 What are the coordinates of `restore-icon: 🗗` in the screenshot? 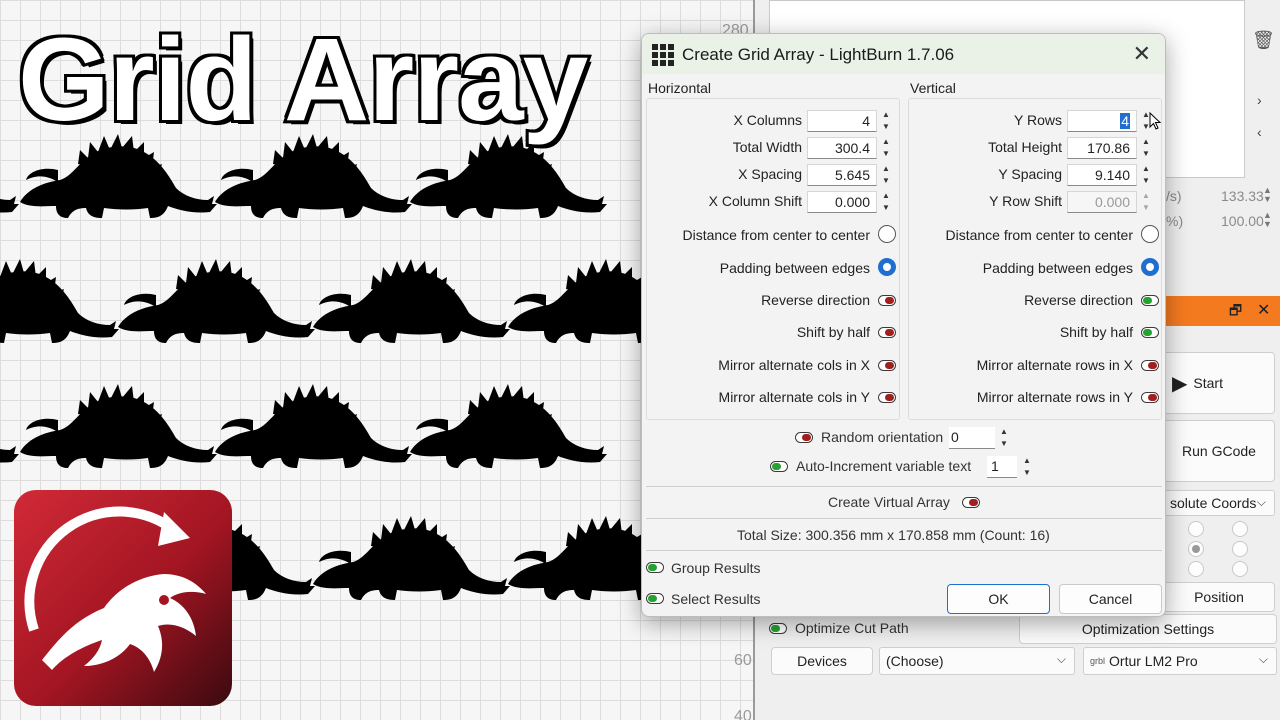 It's located at (1235, 312).